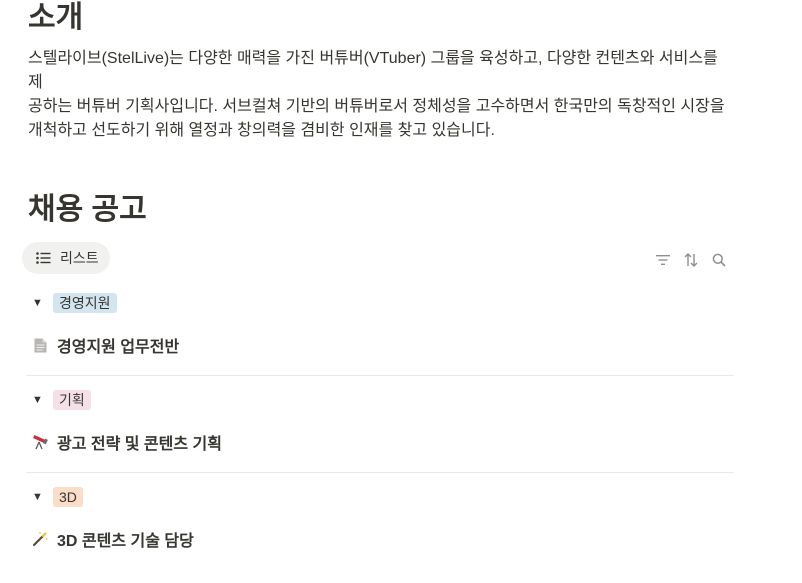 The height and width of the screenshot is (583, 802). What do you see at coordinates (79, 258) in the screenshot?
I see `view-tab-label: 리스트` at bounding box center [79, 258].